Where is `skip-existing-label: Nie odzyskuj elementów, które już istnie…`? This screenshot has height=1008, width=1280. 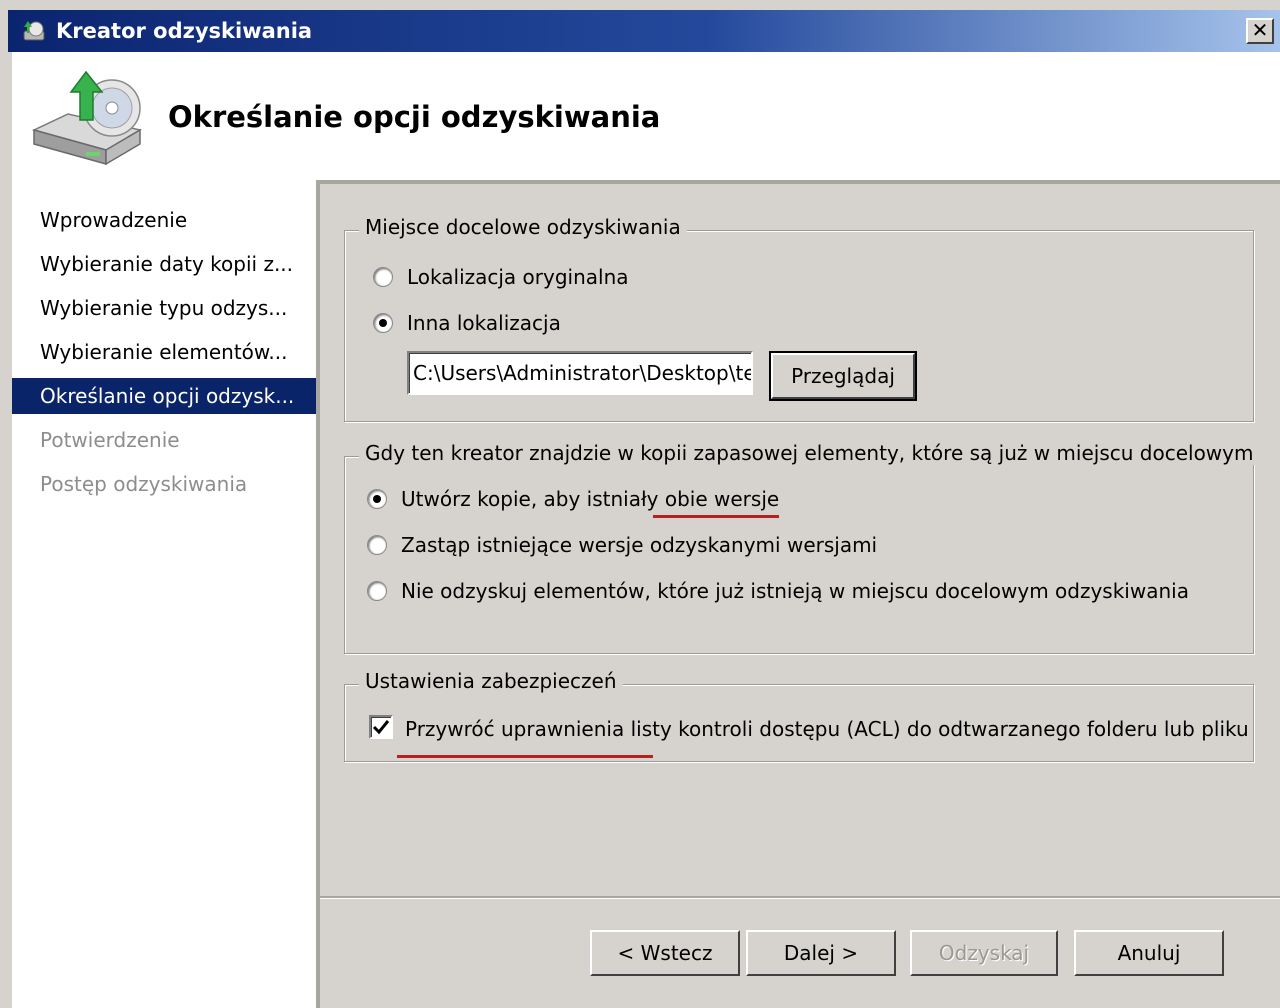
skip-existing-label: Nie odzyskuj elementów, które już istnie… is located at coordinates (795, 591).